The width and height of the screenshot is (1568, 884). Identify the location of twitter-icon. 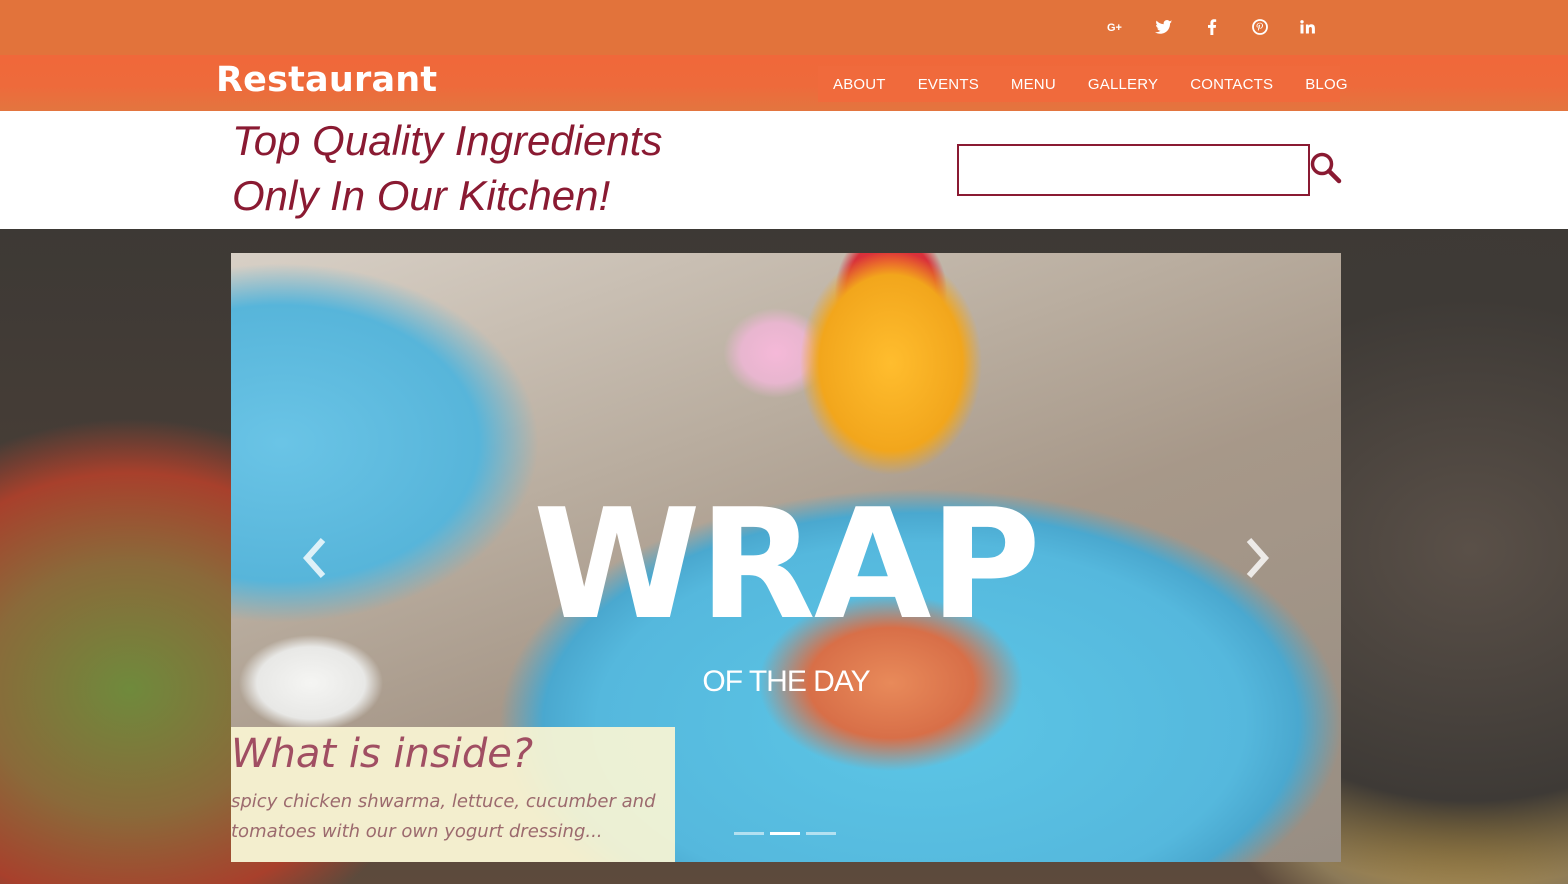
(1164, 27).